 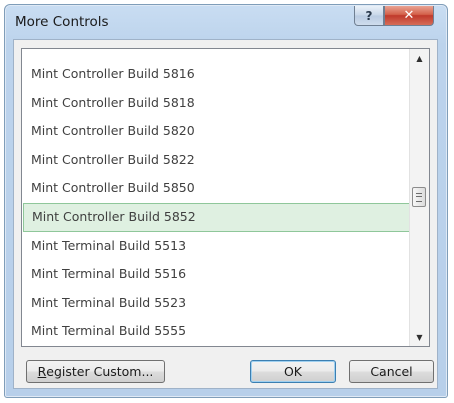 I want to click on cancel-button: Cancel, so click(x=391, y=371).